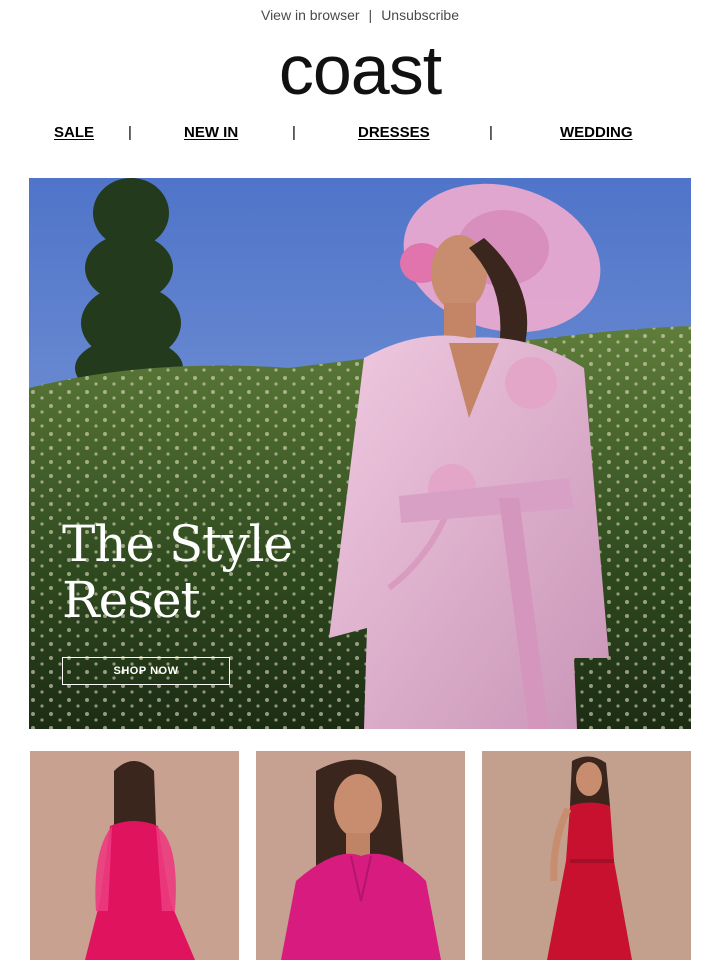 Image resolution: width=720 pixels, height=960 pixels. I want to click on nav-wedding: WEDDING, so click(596, 132).